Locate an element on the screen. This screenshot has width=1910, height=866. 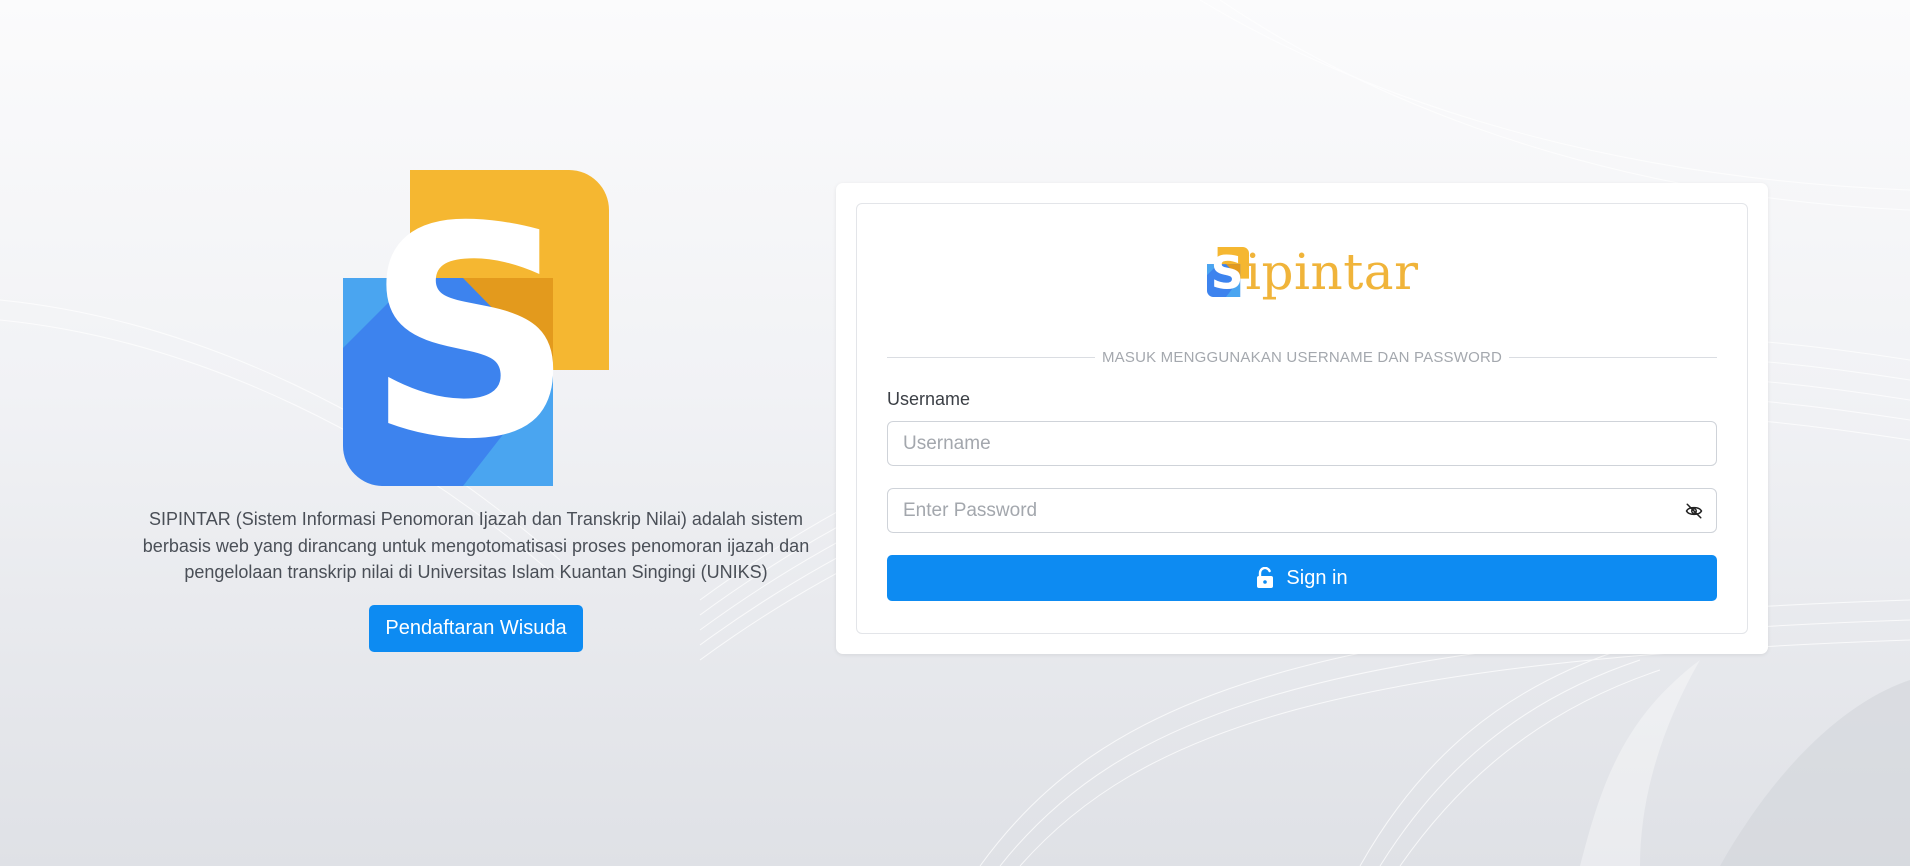
password-input is located at coordinates (1302, 510).